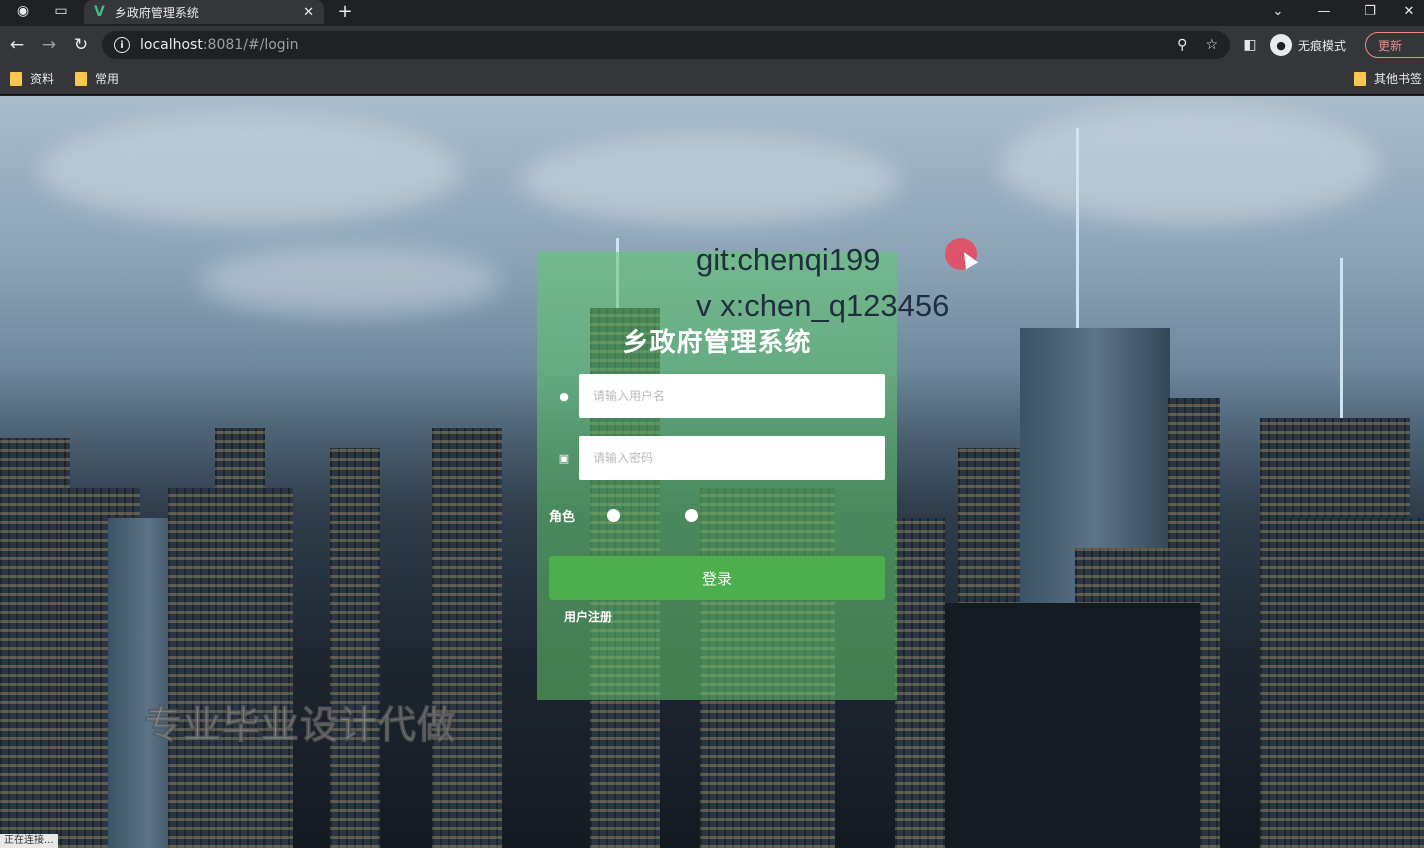  What do you see at coordinates (1409, 11) in the screenshot?
I see `close-window-icon: ✕` at bounding box center [1409, 11].